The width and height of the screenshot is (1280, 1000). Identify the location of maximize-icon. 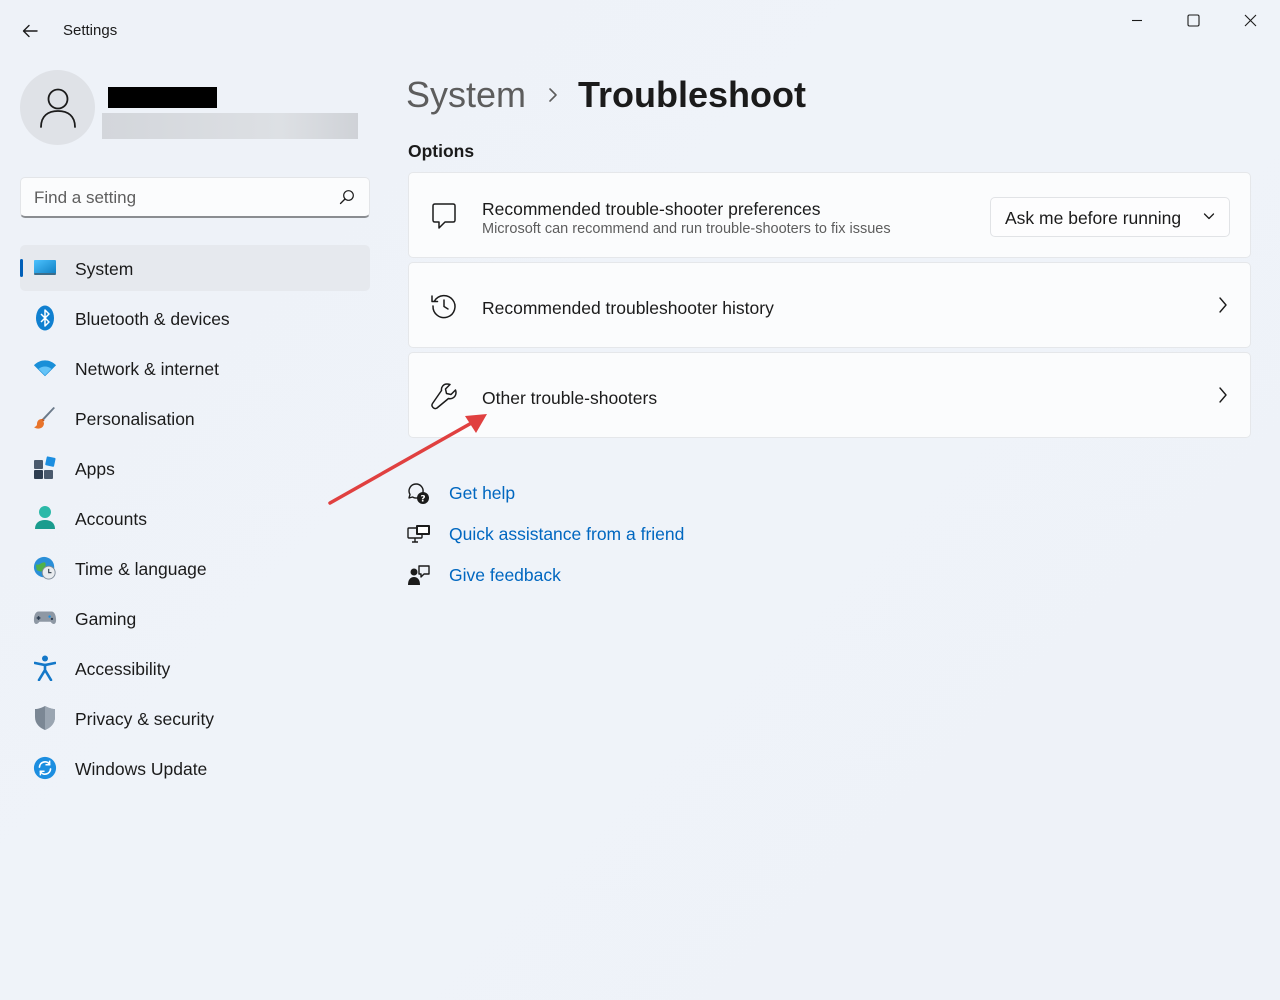
(1193, 20).